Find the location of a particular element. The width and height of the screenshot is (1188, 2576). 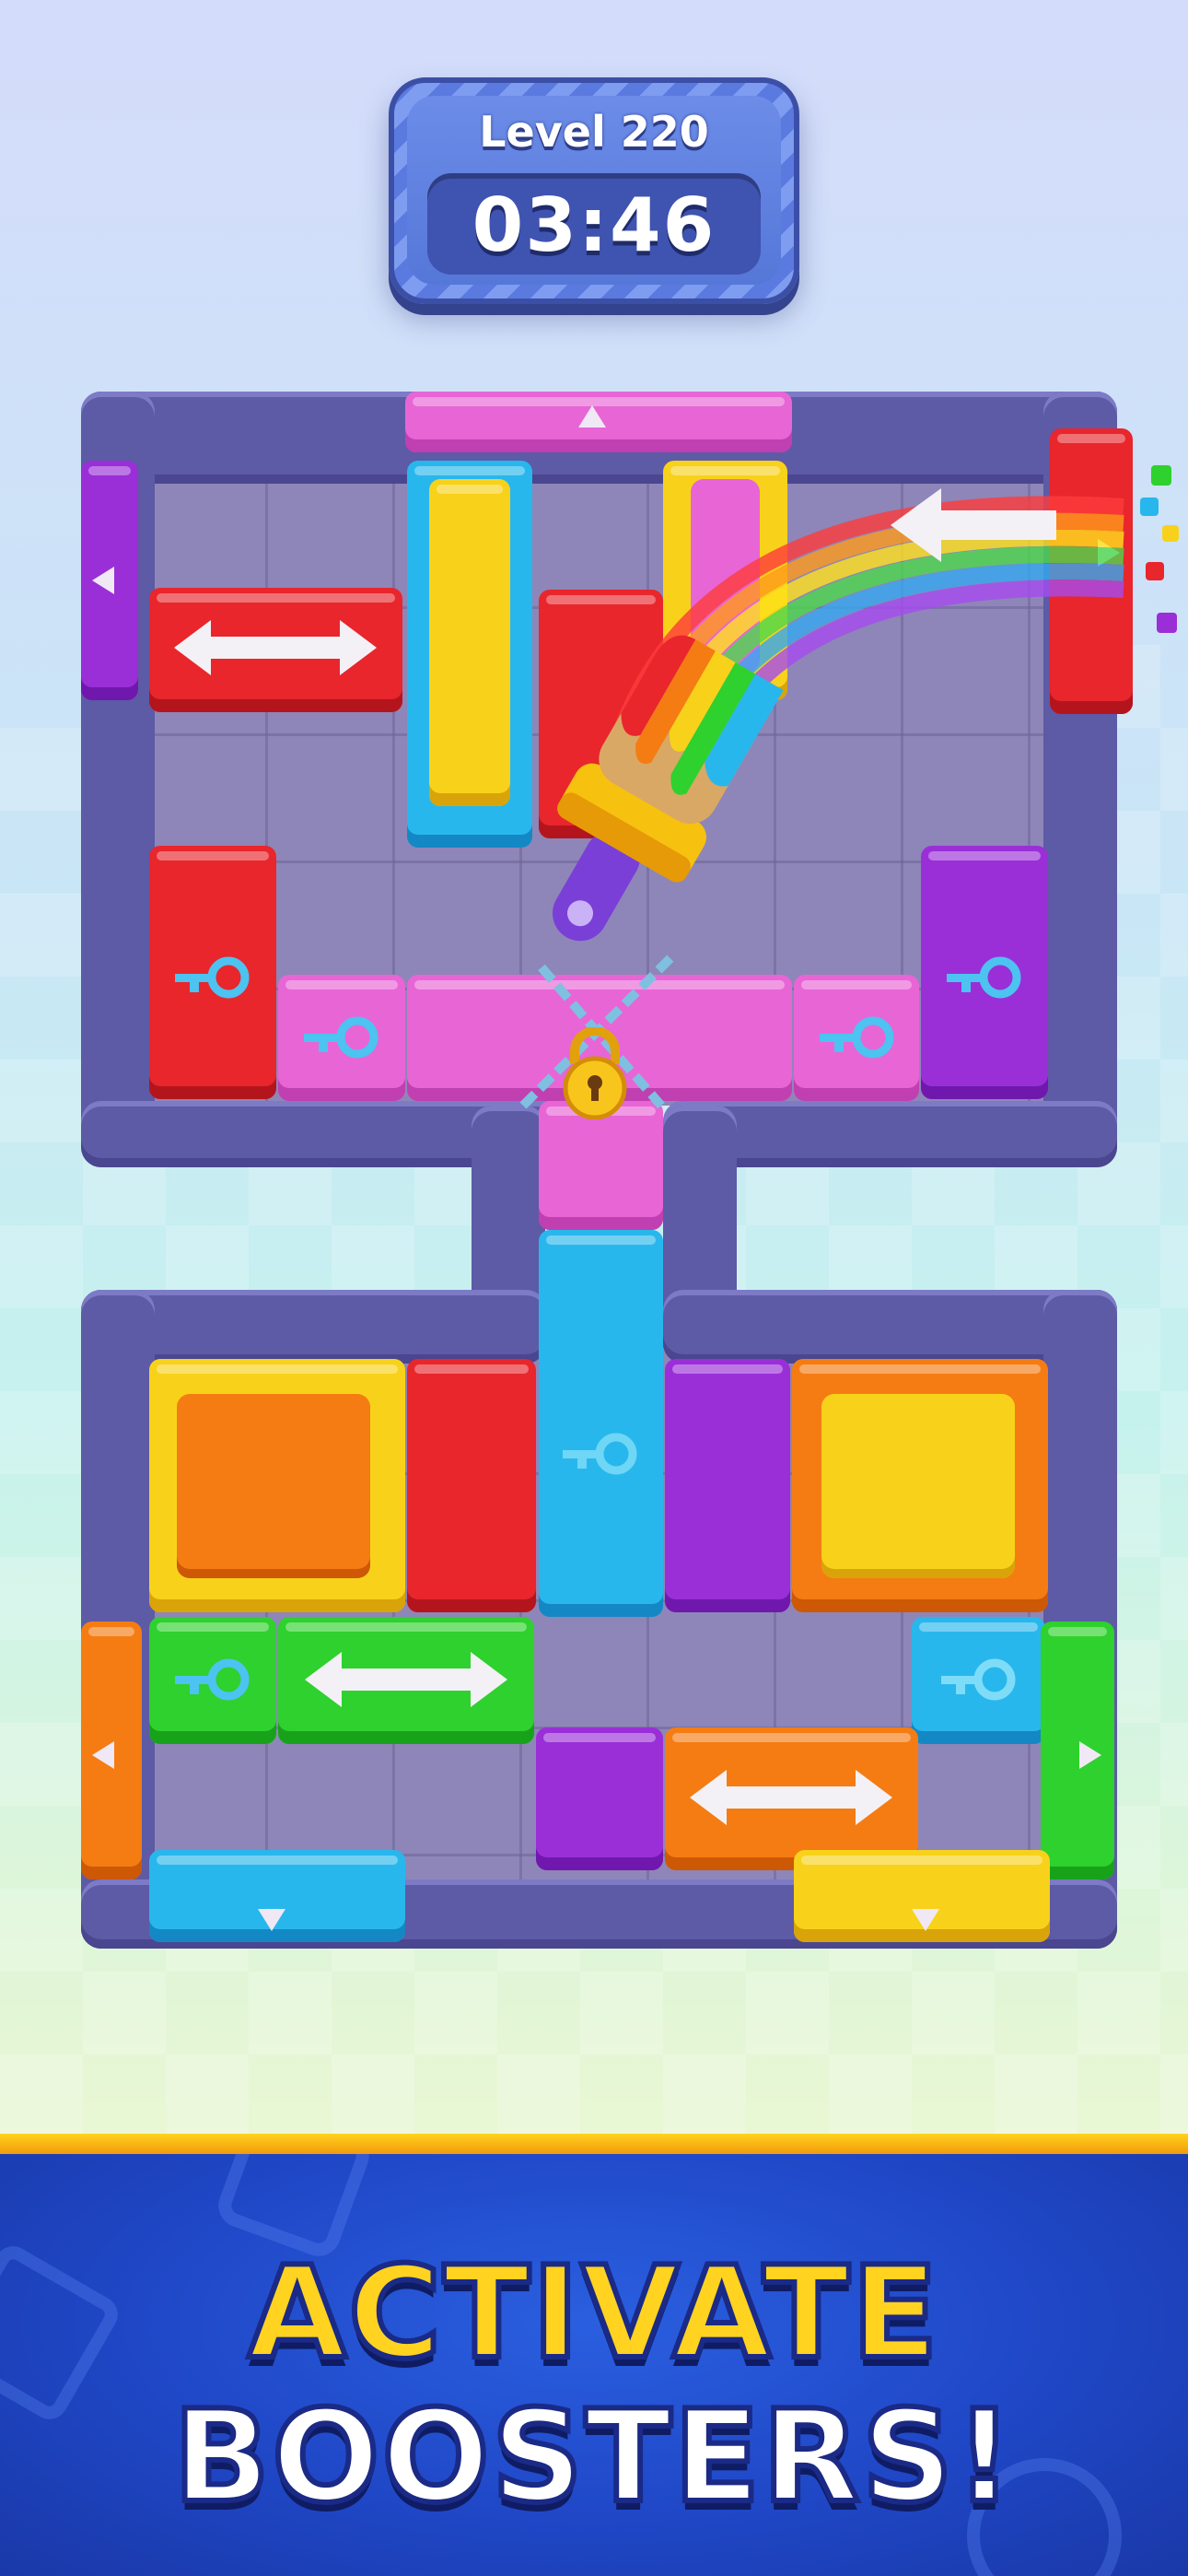

block-purple-key-right is located at coordinates (985, 972).